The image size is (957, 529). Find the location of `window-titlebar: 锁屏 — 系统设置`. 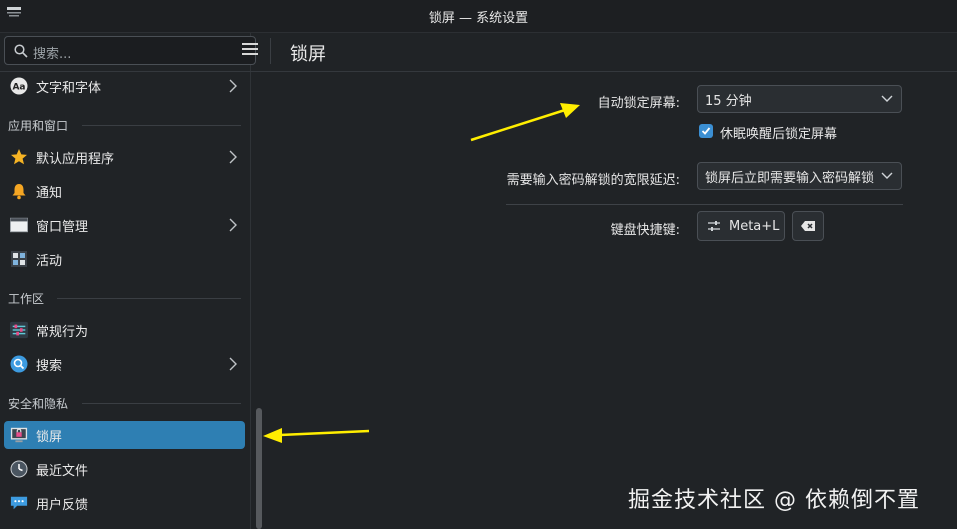

window-titlebar: 锁屏 — 系统设置 is located at coordinates (478, 16).